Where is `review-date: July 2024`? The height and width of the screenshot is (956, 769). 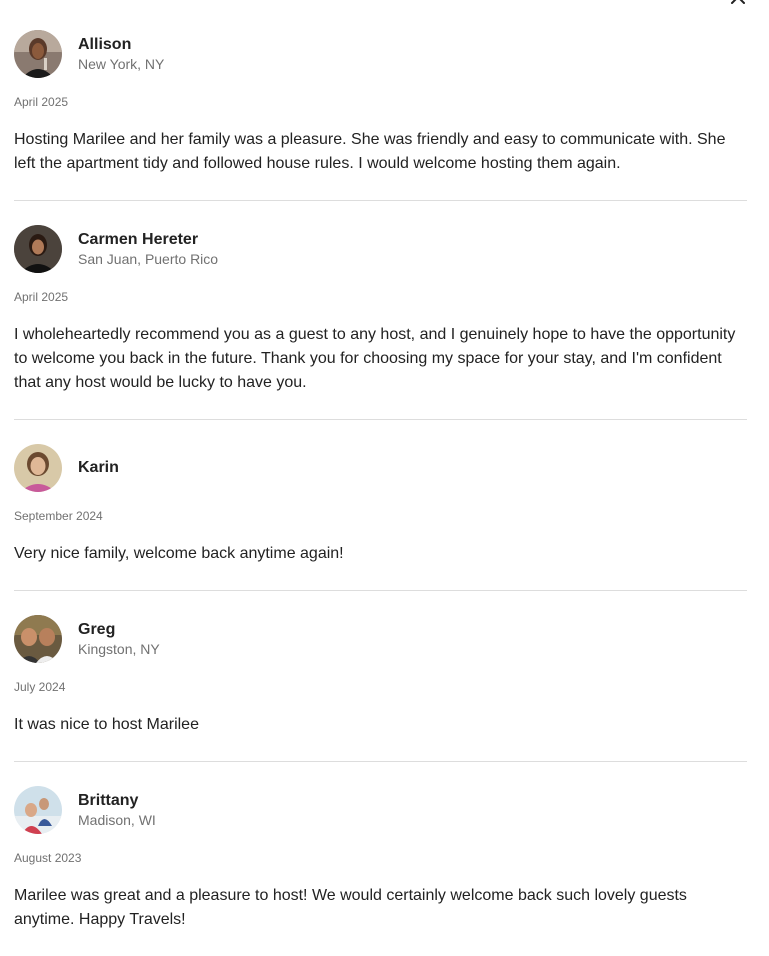
review-date: July 2024 is located at coordinates (40, 687).